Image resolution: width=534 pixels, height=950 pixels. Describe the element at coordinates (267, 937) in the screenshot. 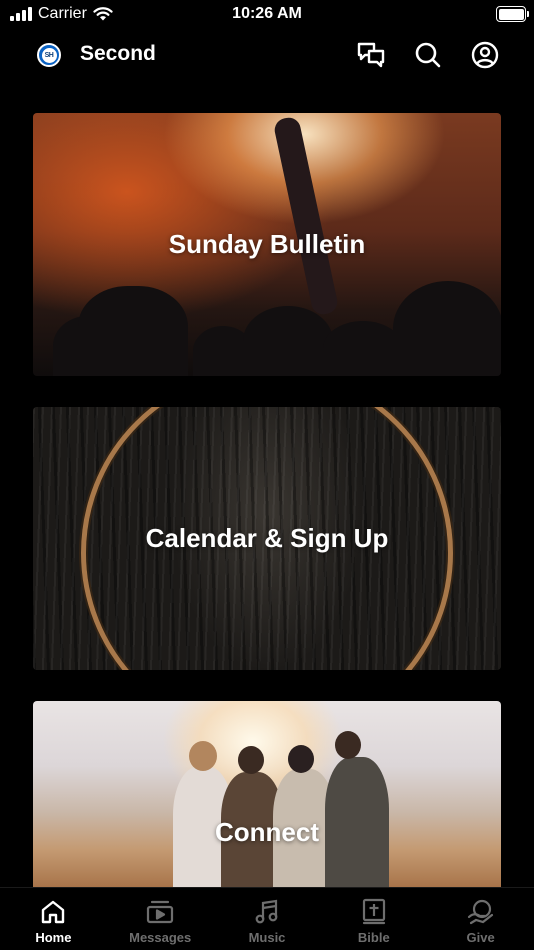

I see `tab-label: Music` at that location.